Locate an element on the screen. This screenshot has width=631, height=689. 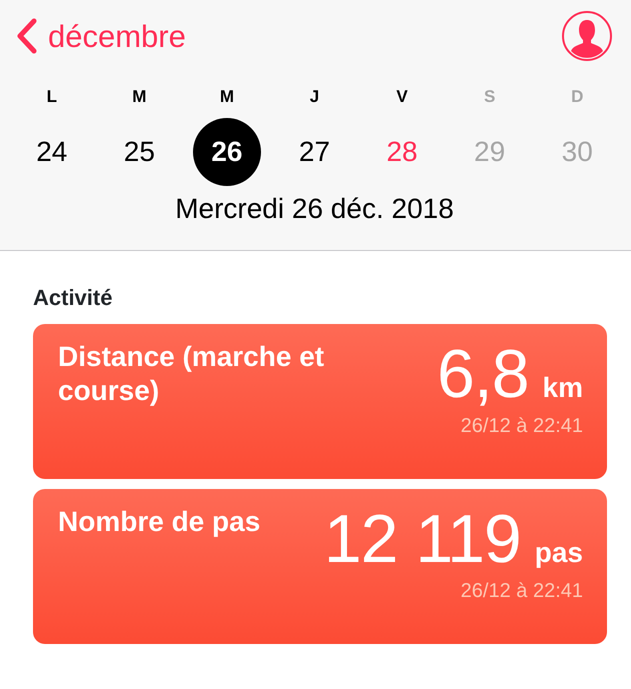
metric-label: Nombre de pas is located at coordinates (159, 522).